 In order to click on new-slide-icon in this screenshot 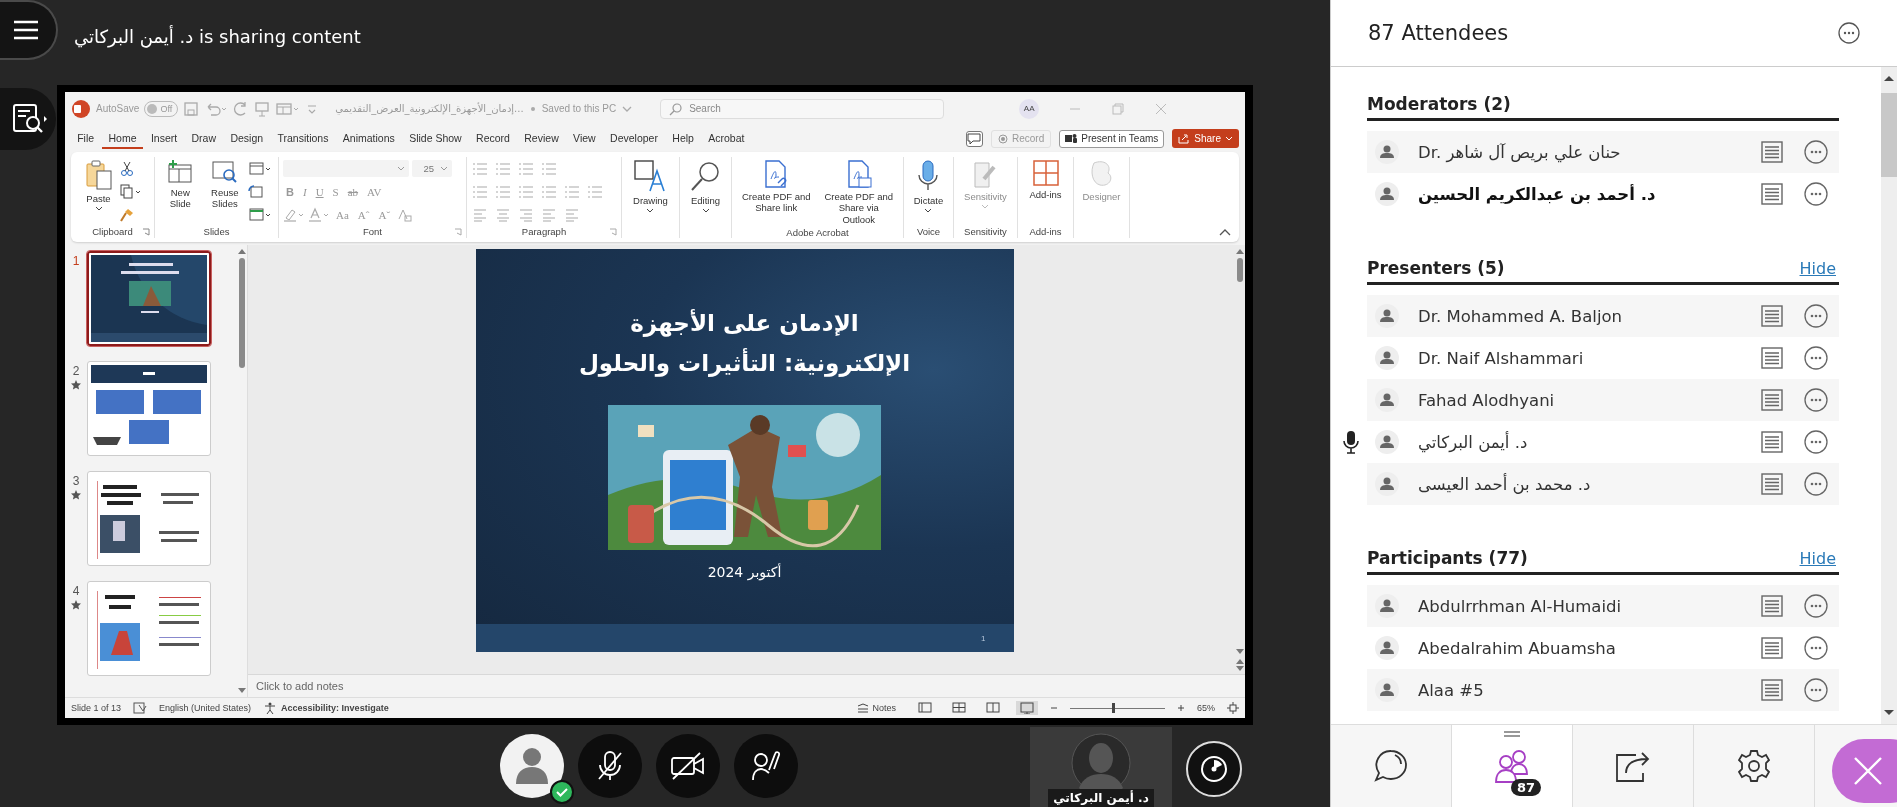, I will do `click(180, 172)`.